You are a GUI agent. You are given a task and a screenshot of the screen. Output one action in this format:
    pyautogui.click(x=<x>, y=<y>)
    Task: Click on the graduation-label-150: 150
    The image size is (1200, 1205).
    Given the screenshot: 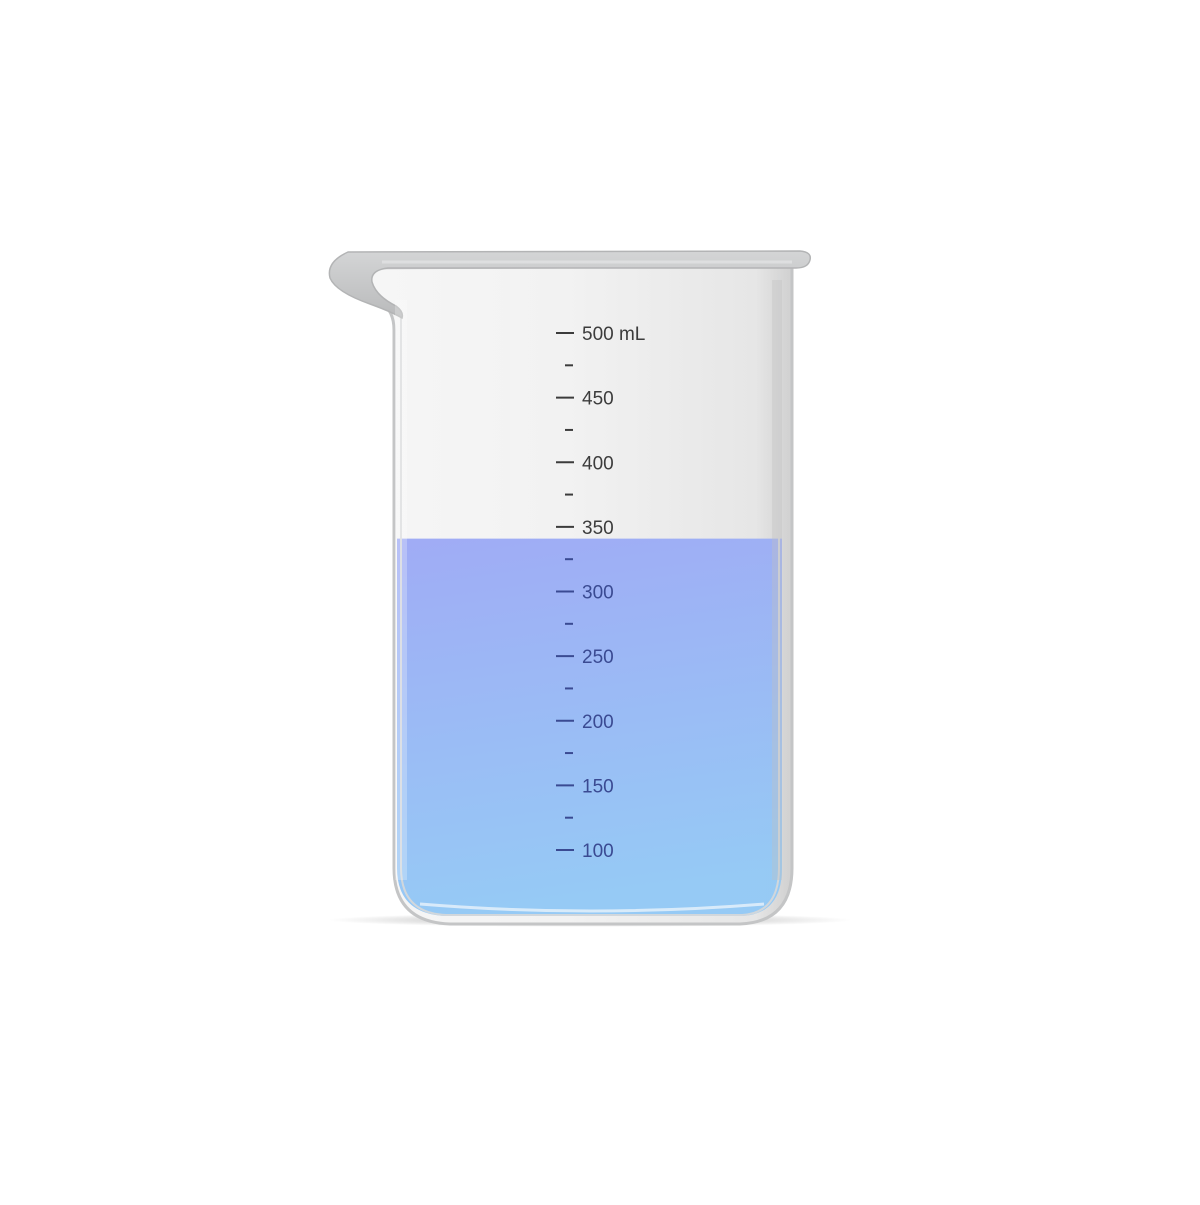 What is the action you would take?
    pyautogui.click(x=598, y=786)
    